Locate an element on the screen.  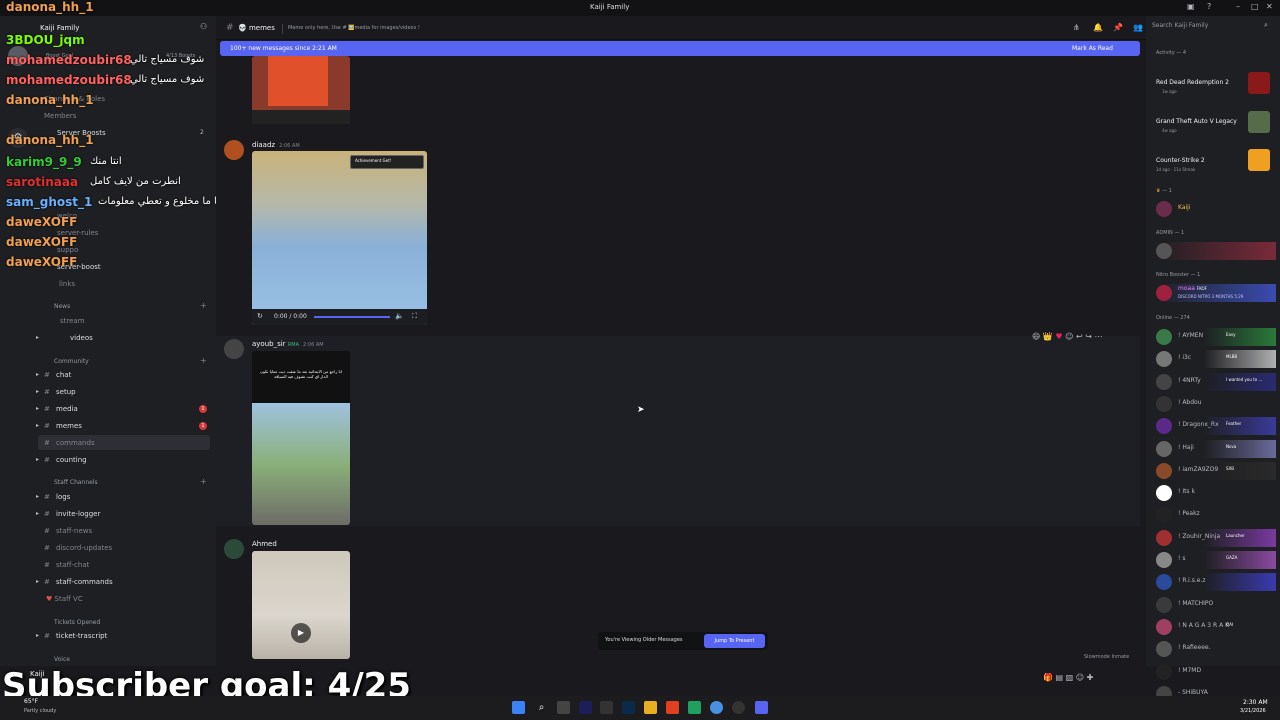
channel-ticket-trascript: # ticket-trascript is located at coordinates (75, 636).